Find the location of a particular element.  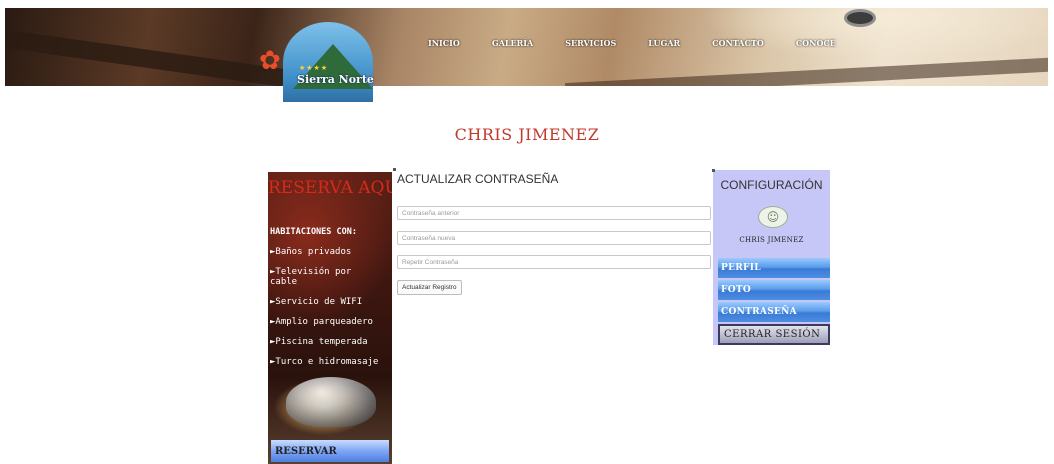

nav-contacto: CONTACTO is located at coordinates (738, 43).